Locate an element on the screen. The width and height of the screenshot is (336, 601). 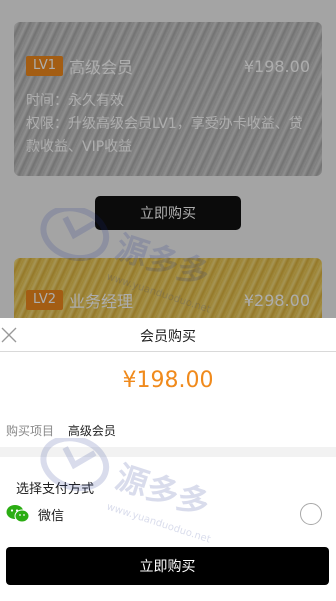
radio-unchecked-icon is located at coordinates (311, 514).